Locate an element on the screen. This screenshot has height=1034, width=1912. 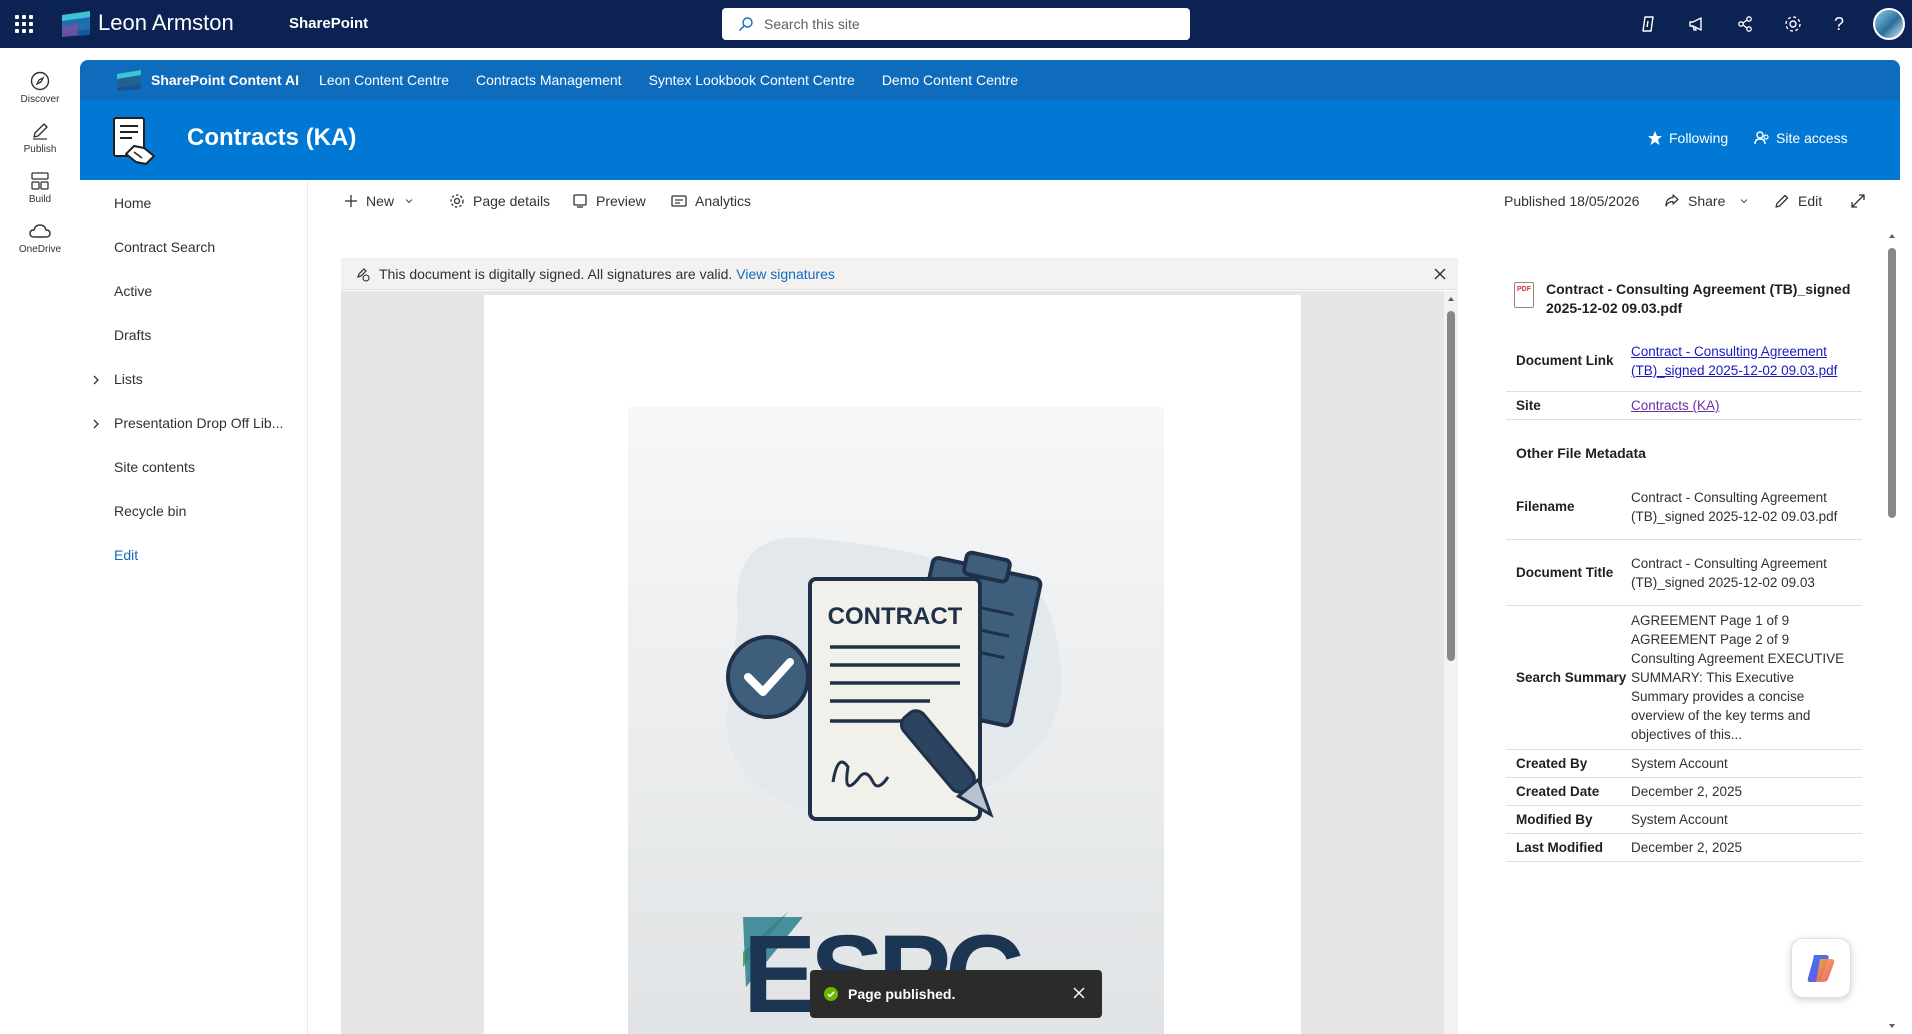
page-details-label: Page details is located at coordinates (512, 201).